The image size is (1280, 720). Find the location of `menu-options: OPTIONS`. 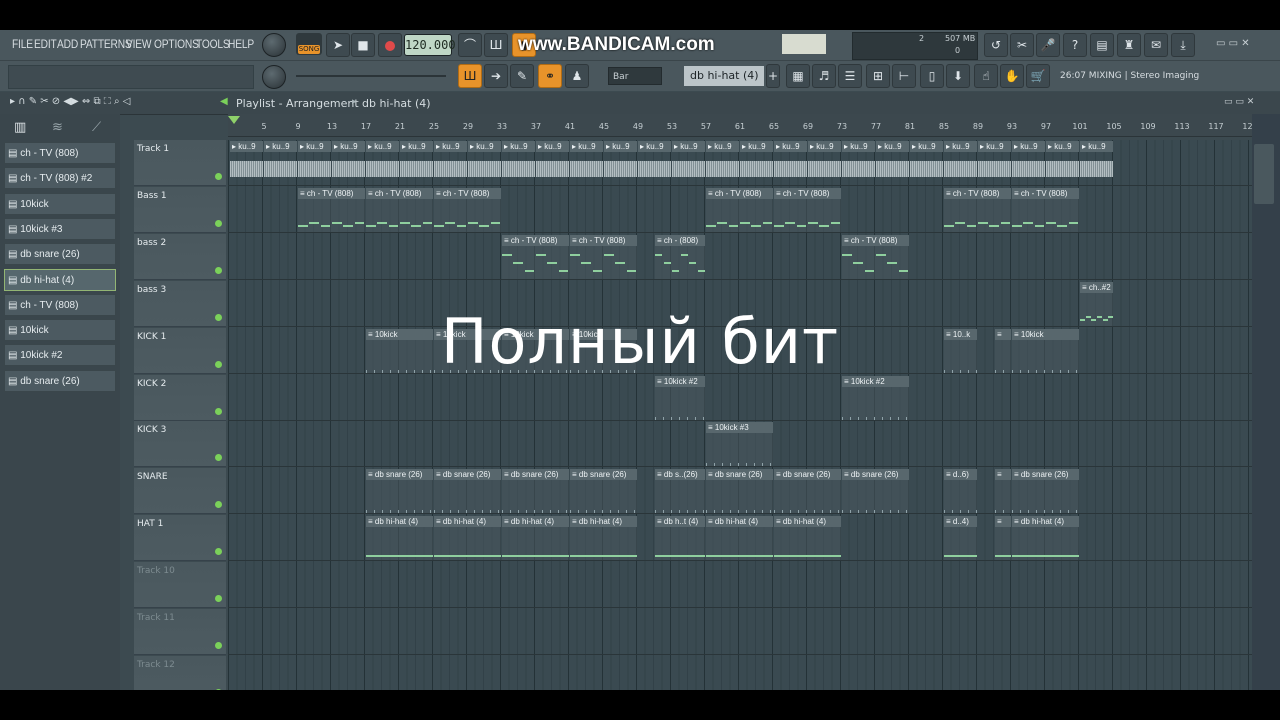

menu-options: OPTIONS is located at coordinates (176, 44).